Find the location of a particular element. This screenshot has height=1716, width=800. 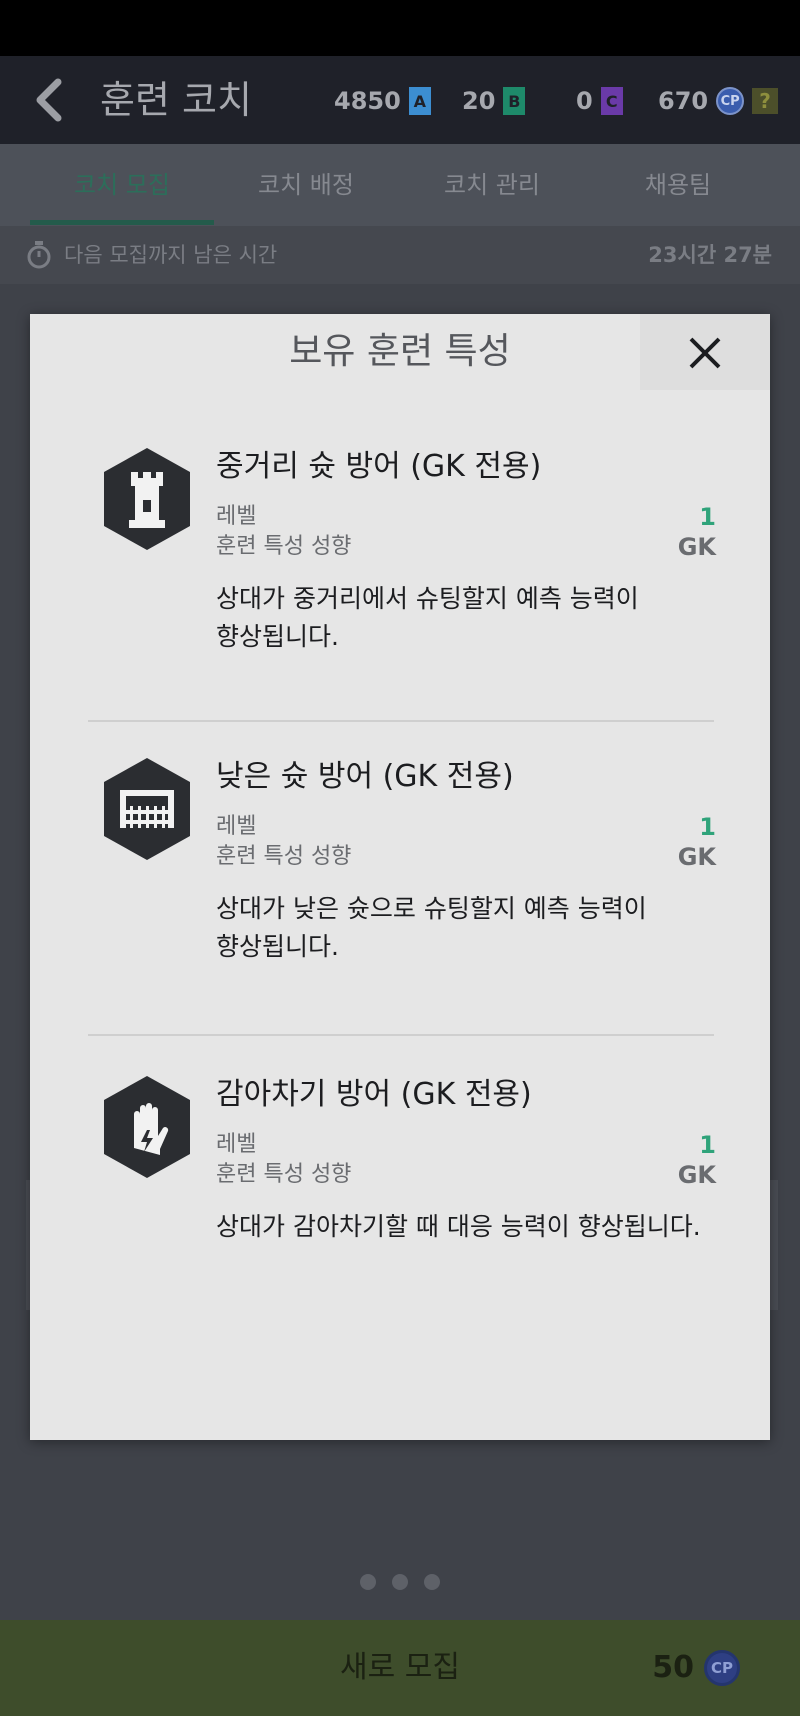

recruit-cost: 50 CP is located at coordinates (696, 1668).